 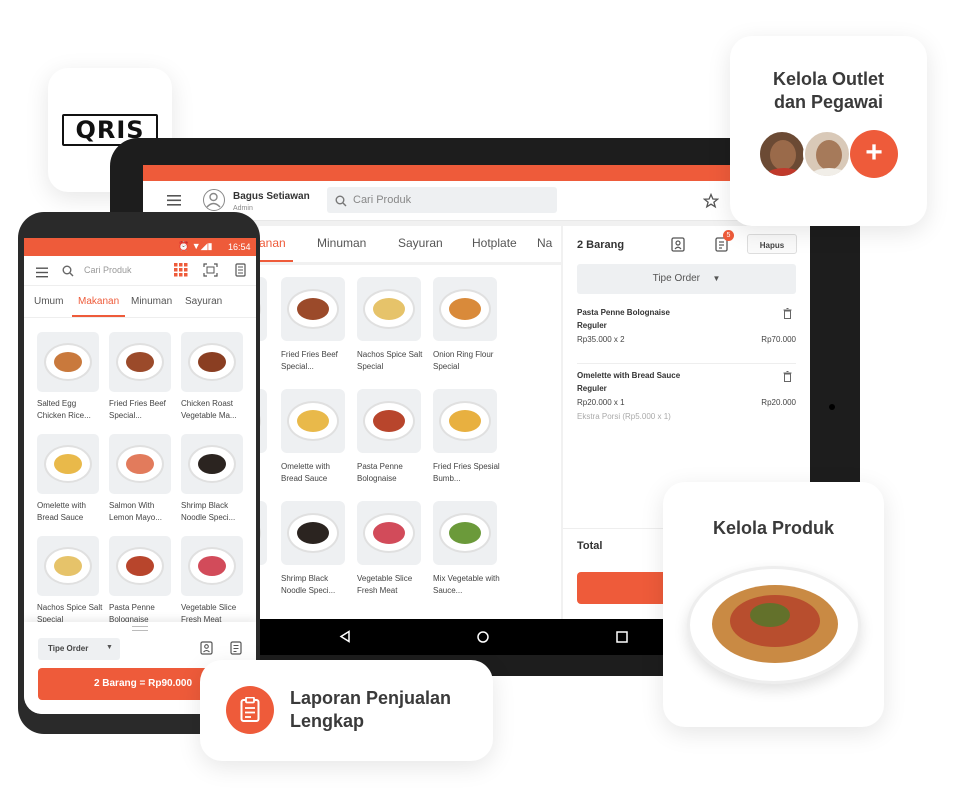 What do you see at coordinates (874, 154) in the screenshot?
I see `add-employee-button: +` at bounding box center [874, 154].